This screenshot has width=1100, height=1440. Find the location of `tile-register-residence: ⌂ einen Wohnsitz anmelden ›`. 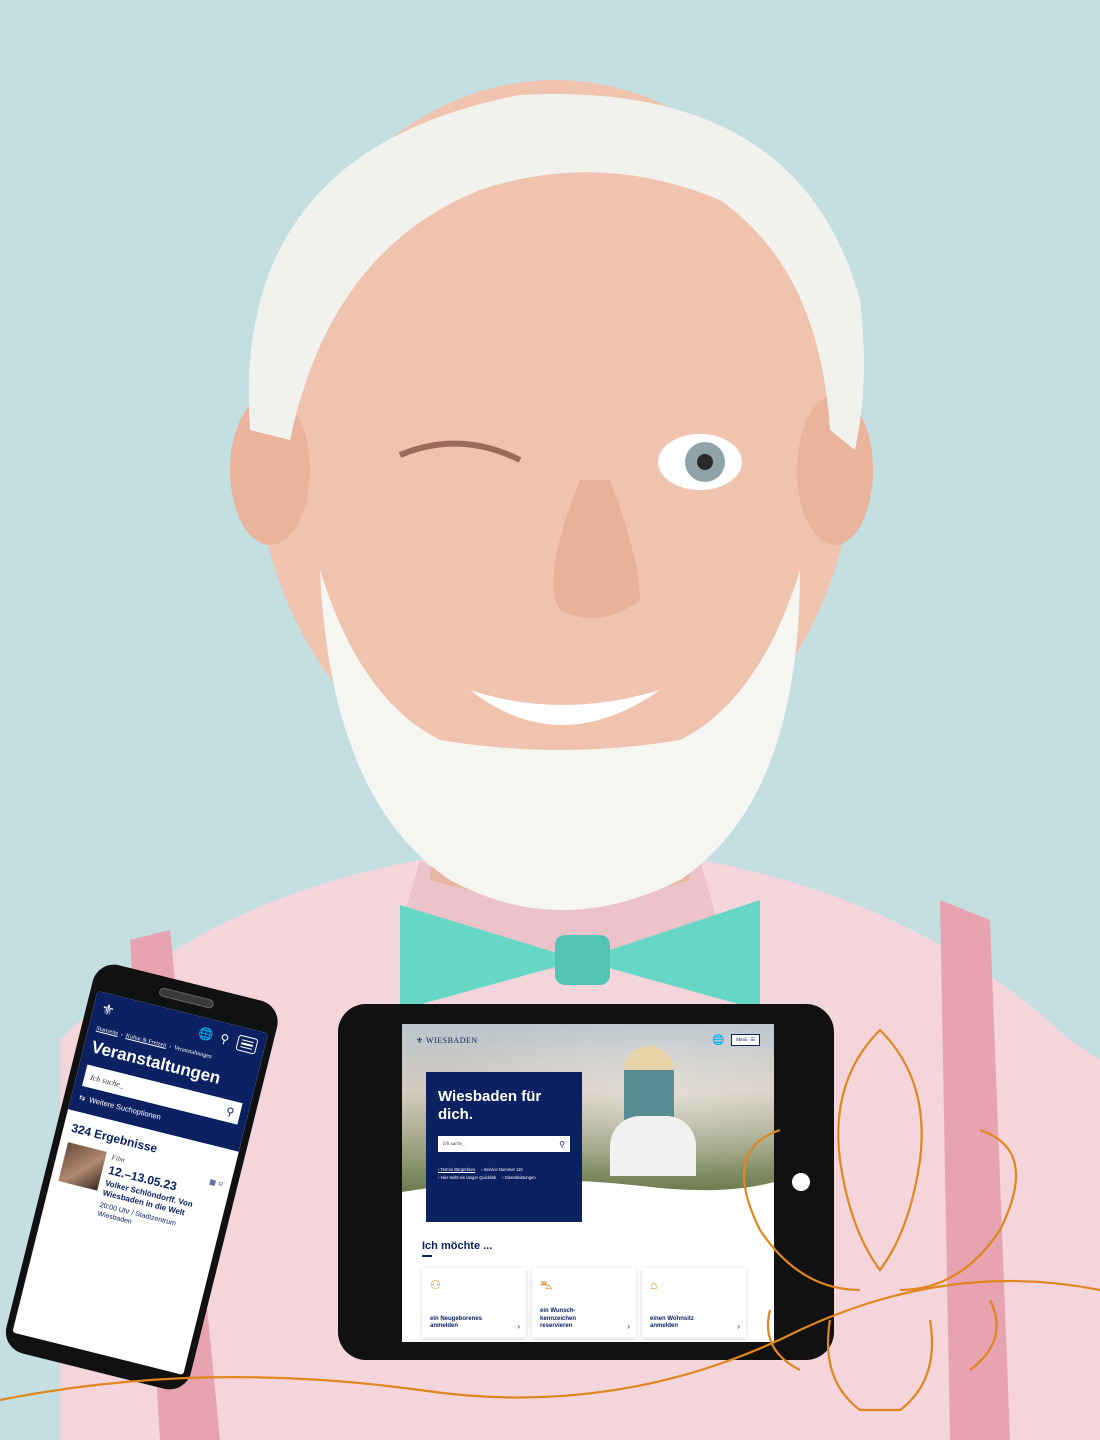

tile-register-residence: ⌂ einen Wohnsitz anmelden › is located at coordinates (694, 1303).